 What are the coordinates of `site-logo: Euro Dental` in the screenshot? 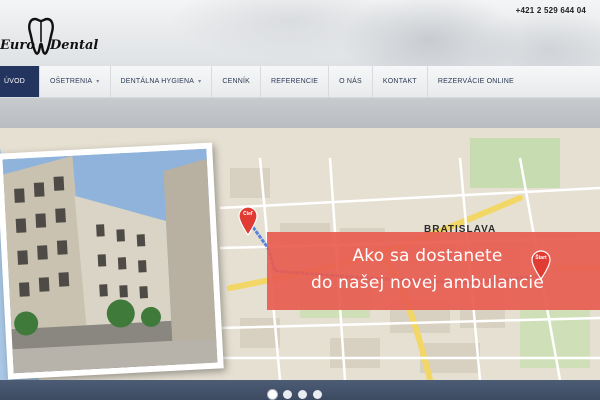 It's located at (50, 38).